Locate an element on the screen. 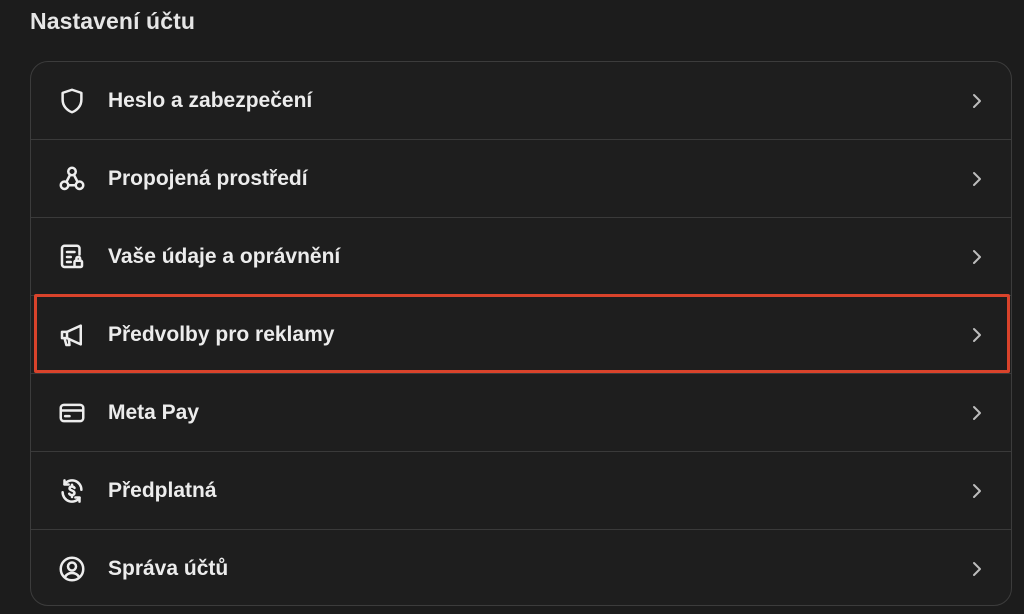 The height and width of the screenshot is (614, 1024). shield-icon is located at coordinates (72, 101).